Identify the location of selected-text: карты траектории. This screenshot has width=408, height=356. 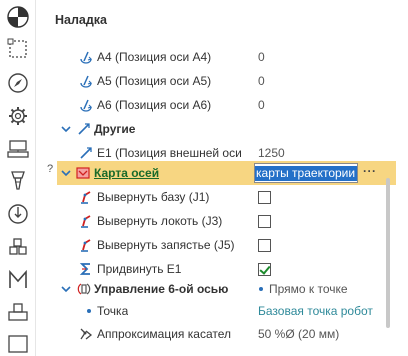
(306, 173).